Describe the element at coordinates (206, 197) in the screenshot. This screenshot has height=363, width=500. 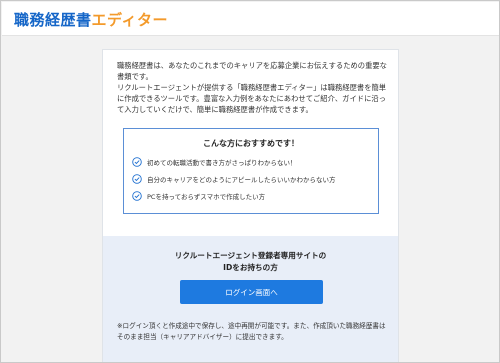
I see `recommend-item-label: PCを持っておらずスマホで作成したい方` at that location.